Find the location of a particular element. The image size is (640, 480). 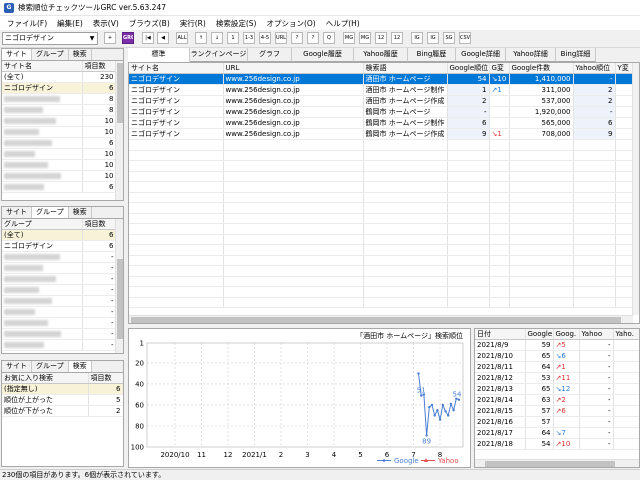

csv-upload-button: CSV UP is located at coordinates (465, 38).